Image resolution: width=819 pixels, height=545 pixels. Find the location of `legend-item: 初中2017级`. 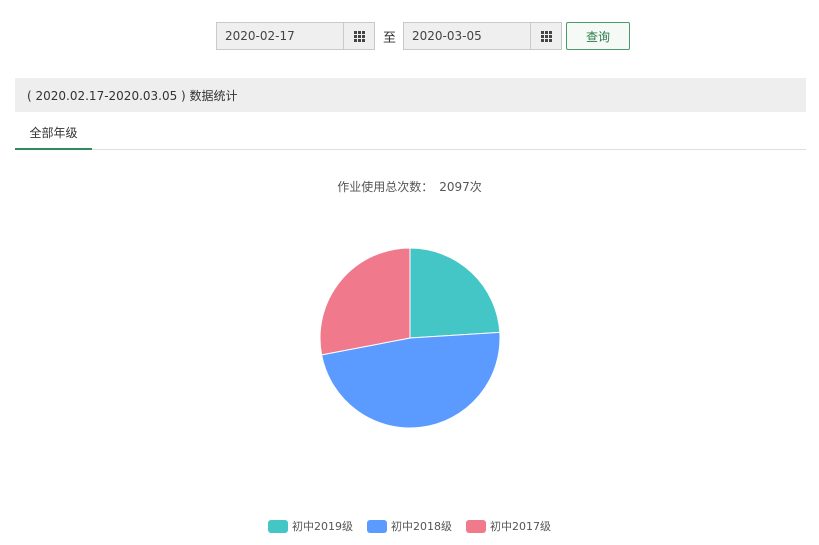

legend-item: 初中2017级 is located at coordinates (508, 526).